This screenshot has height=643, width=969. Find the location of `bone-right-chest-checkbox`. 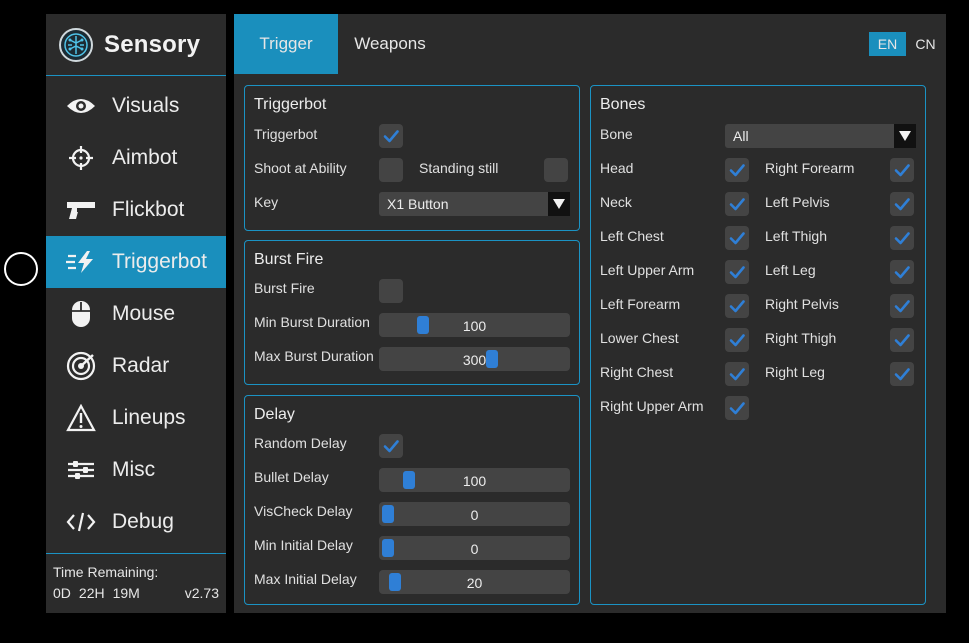

bone-right-chest-checkbox is located at coordinates (737, 374).